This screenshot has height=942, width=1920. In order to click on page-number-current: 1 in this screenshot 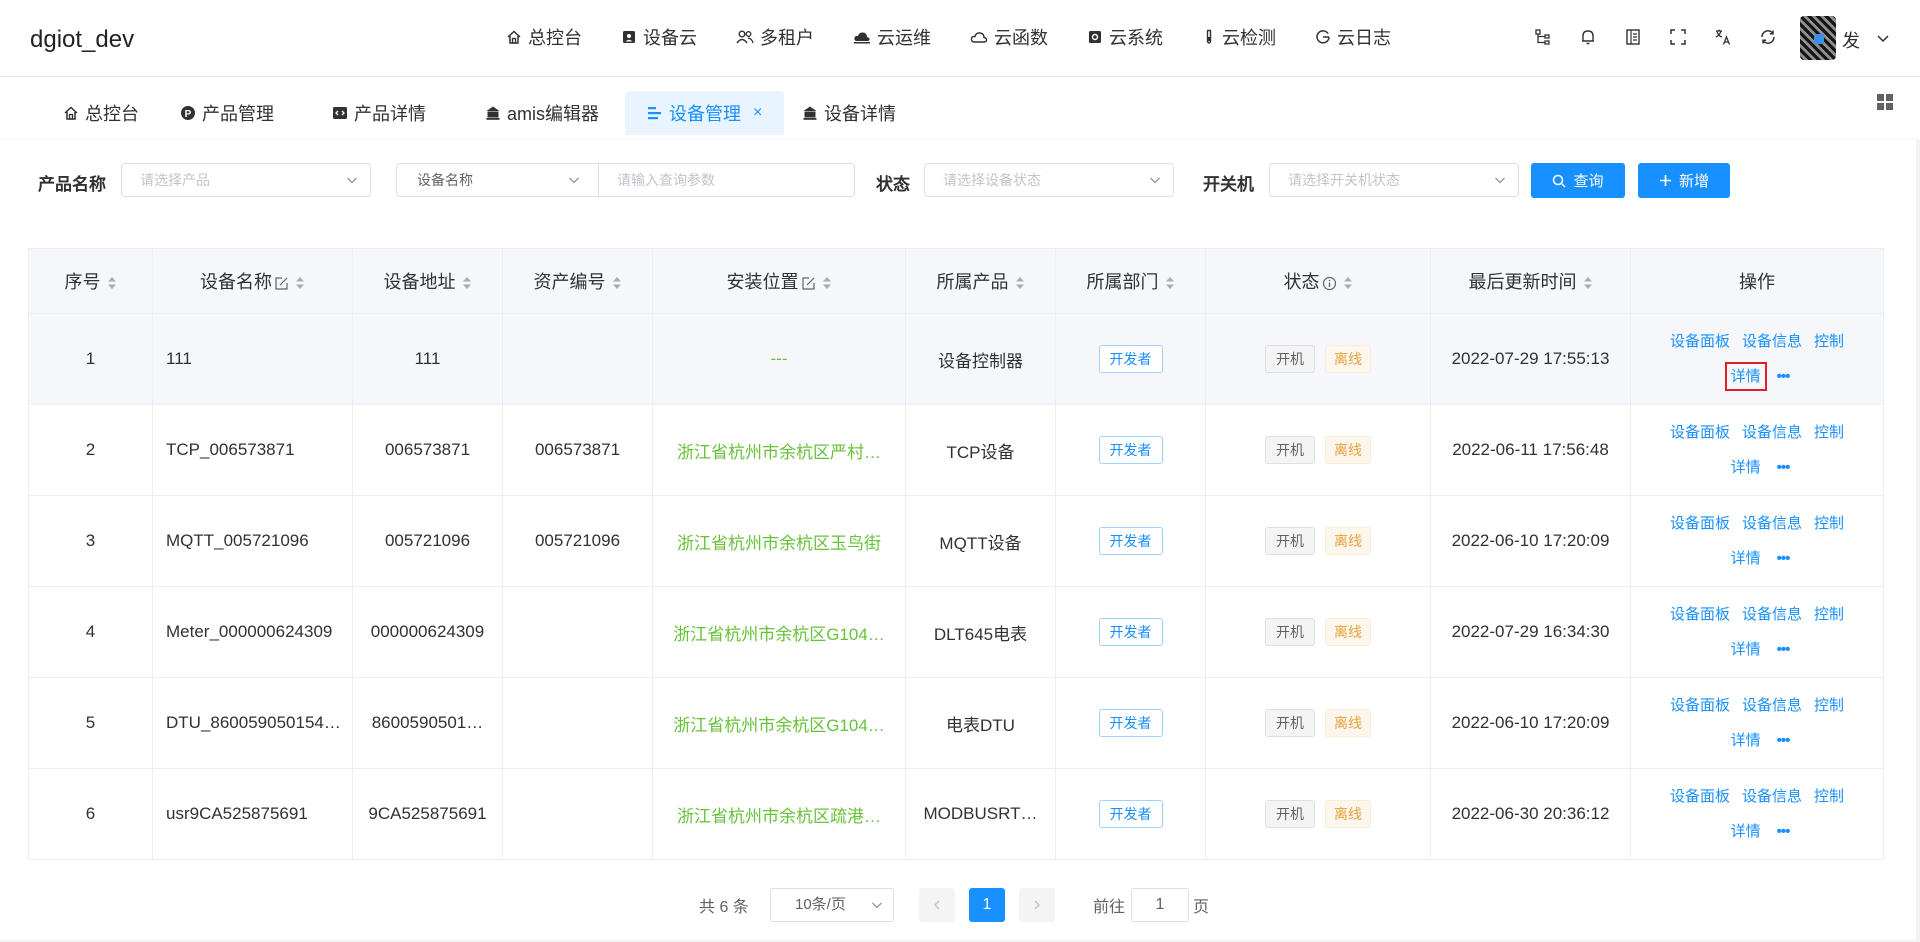, I will do `click(987, 905)`.